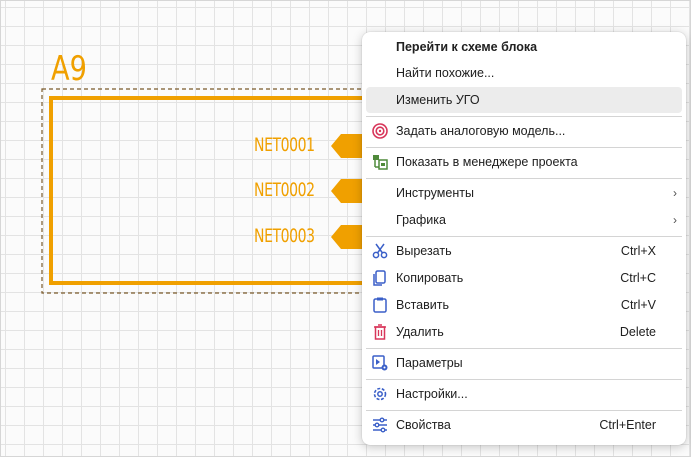  Describe the element at coordinates (524, 220) in the screenshot. I see `menu-item-graphics: Графика ›` at that location.